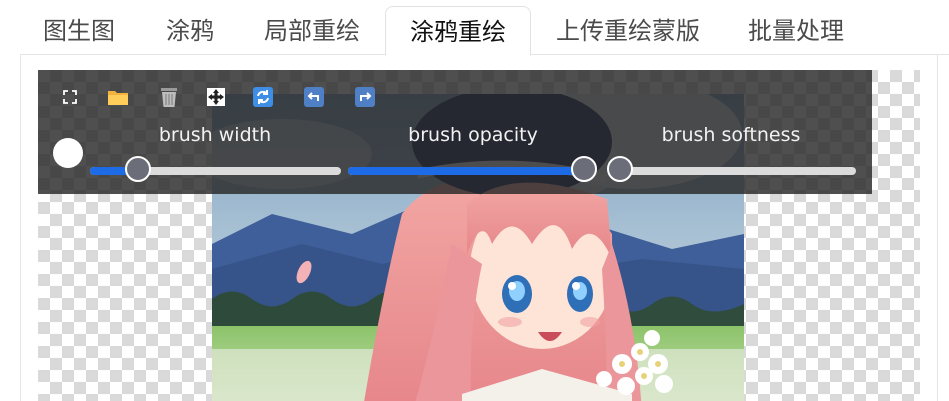 The image size is (949, 401). I want to click on brush-softness-thumb, so click(620, 169).